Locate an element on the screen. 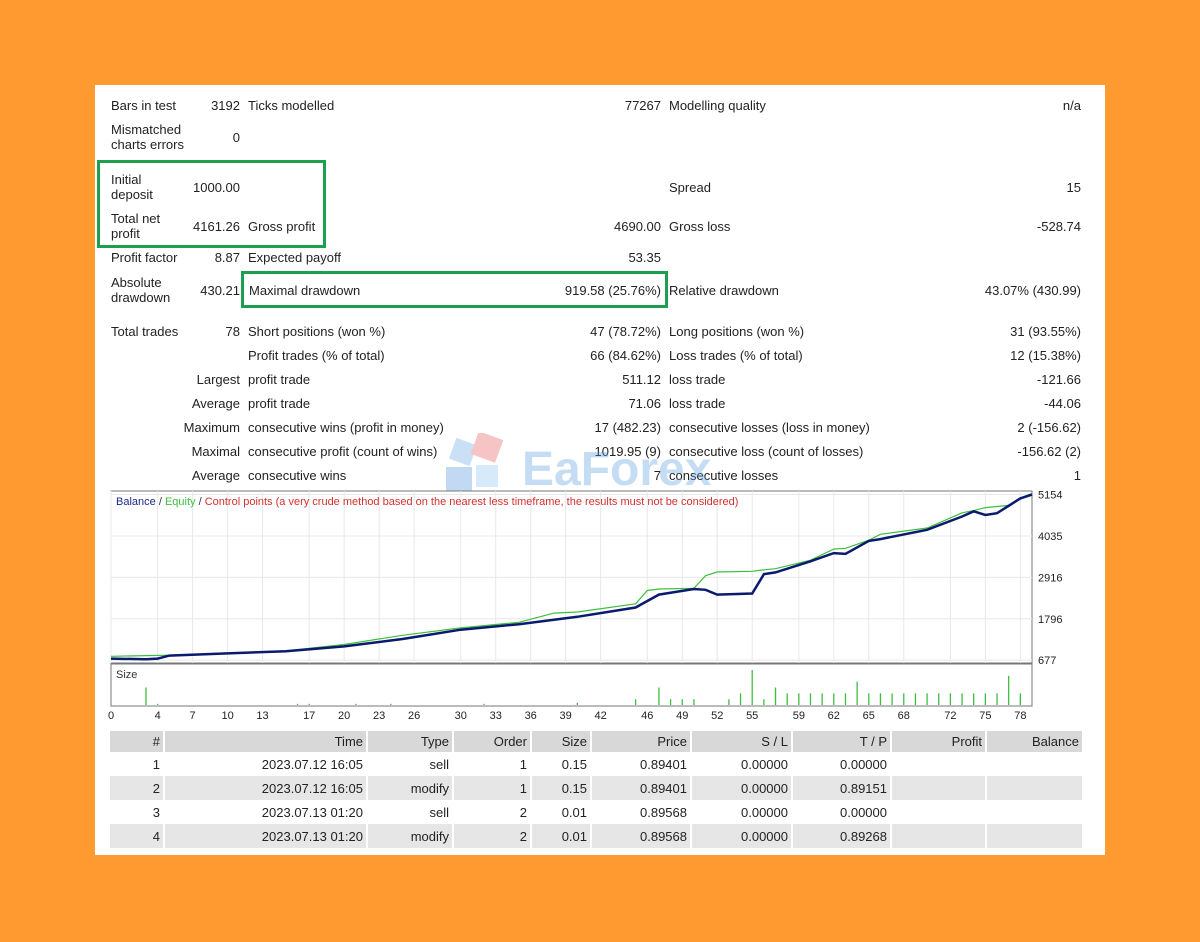 The image size is (1200, 942). col-header-time: Time is located at coordinates (265, 741).